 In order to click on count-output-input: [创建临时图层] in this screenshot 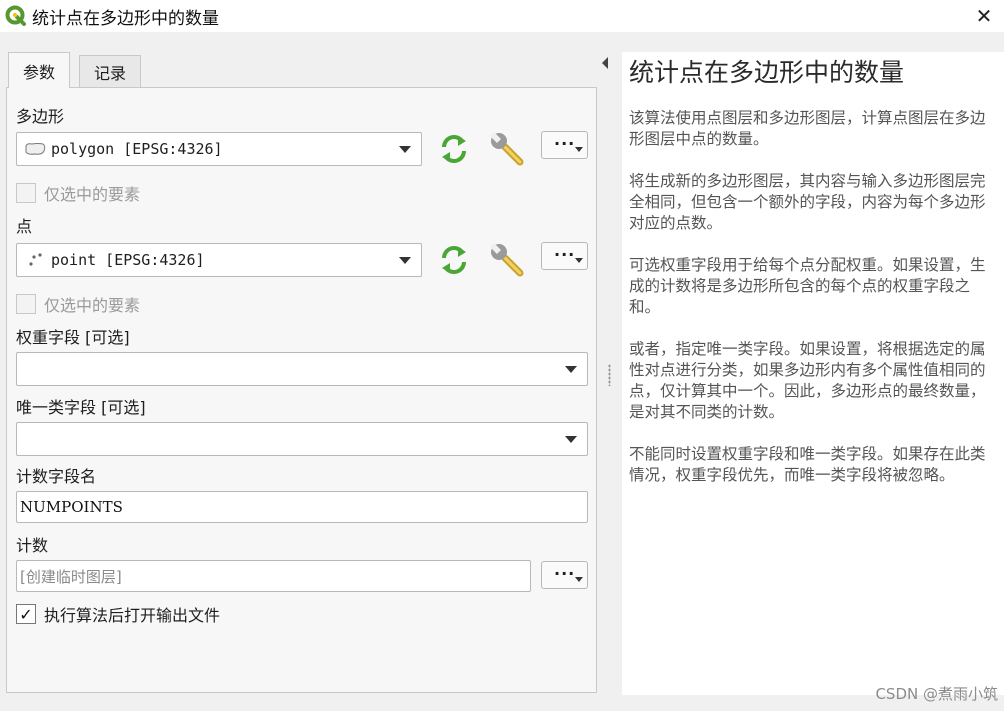, I will do `click(273, 576)`.